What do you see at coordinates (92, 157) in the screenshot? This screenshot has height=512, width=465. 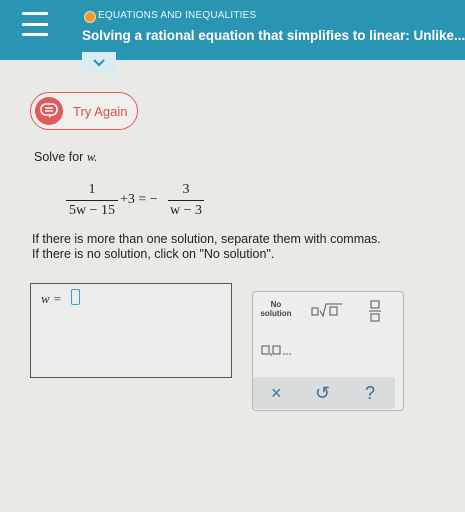 I see `prompt-variable: w.` at bounding box center [92, 157].